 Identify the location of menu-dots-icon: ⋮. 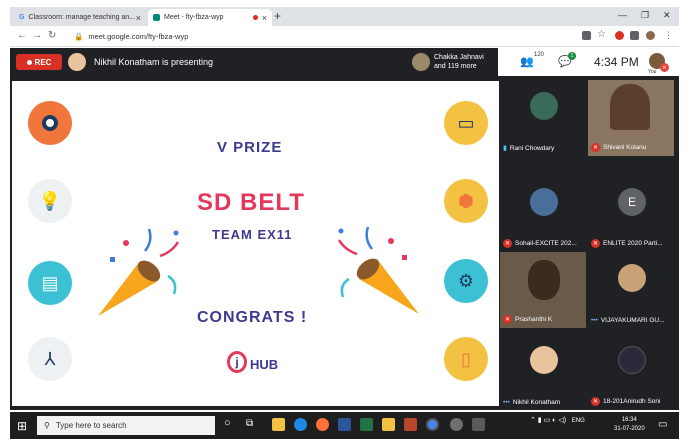
(668, 35).